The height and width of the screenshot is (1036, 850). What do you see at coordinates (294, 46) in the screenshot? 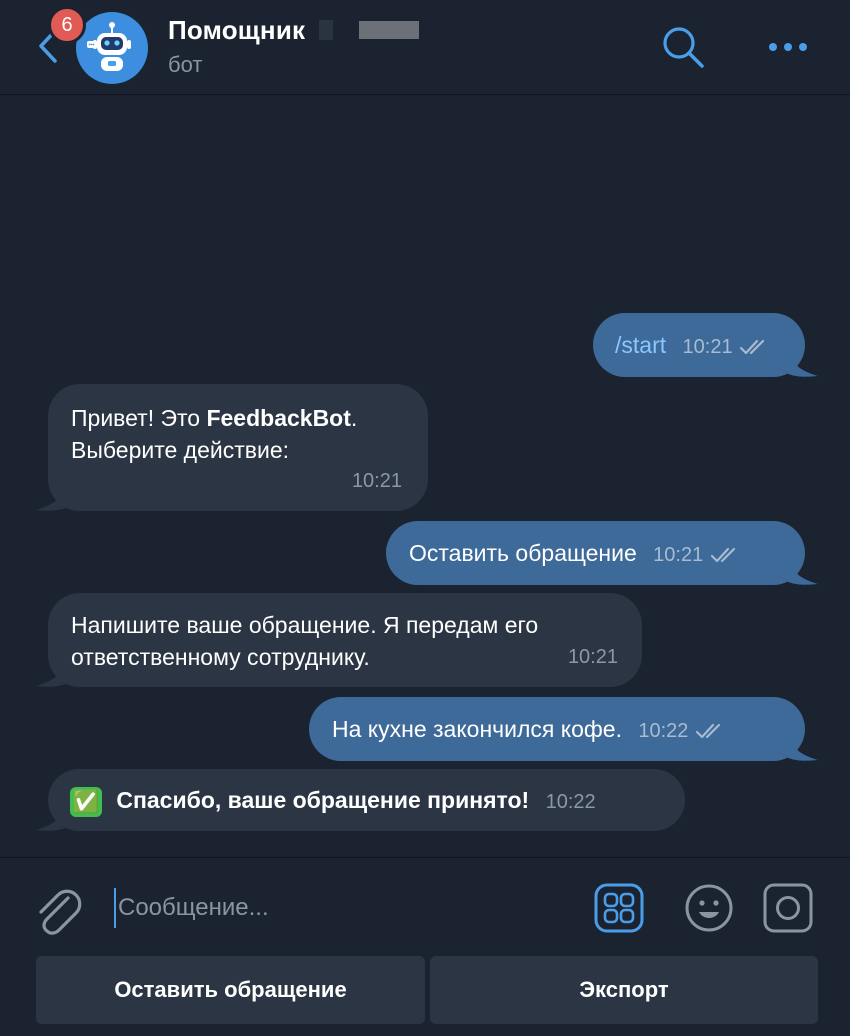
I see `chat-title-block: Помощник бот` at bounding box center [294, 46].